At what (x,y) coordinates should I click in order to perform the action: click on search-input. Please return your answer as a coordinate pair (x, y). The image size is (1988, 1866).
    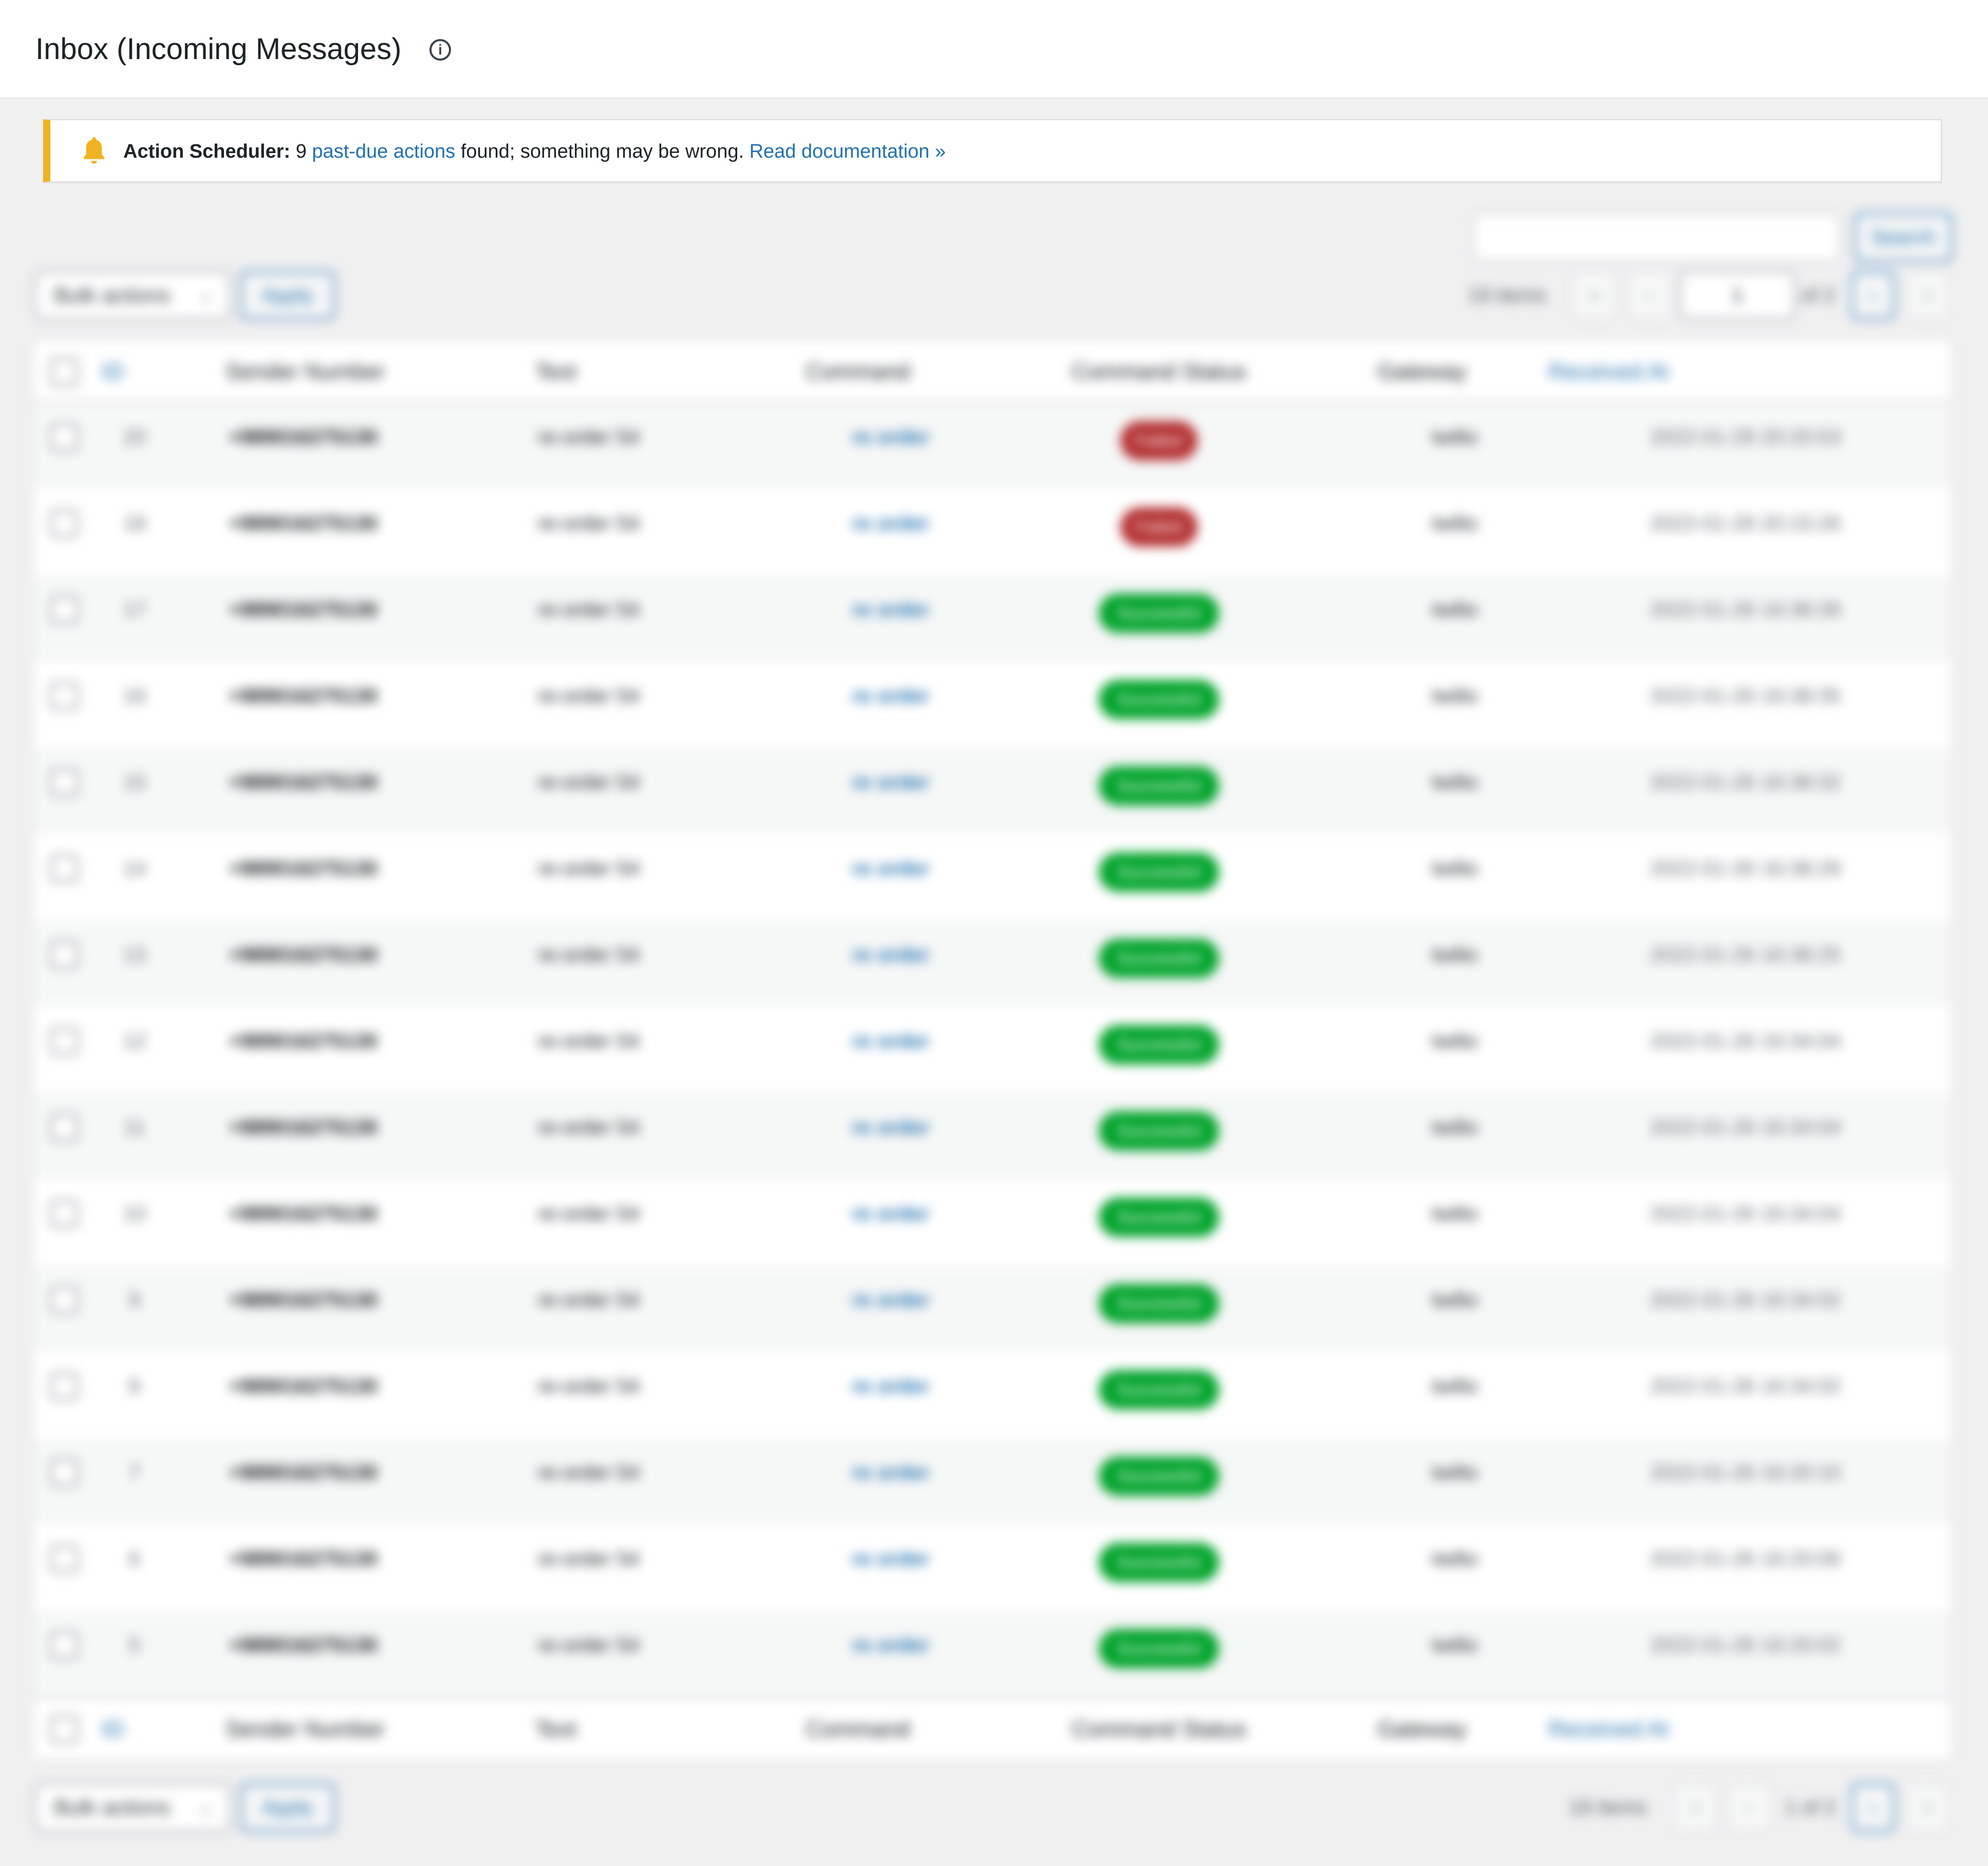
    Looking at the image, I should click on (1657, 237).